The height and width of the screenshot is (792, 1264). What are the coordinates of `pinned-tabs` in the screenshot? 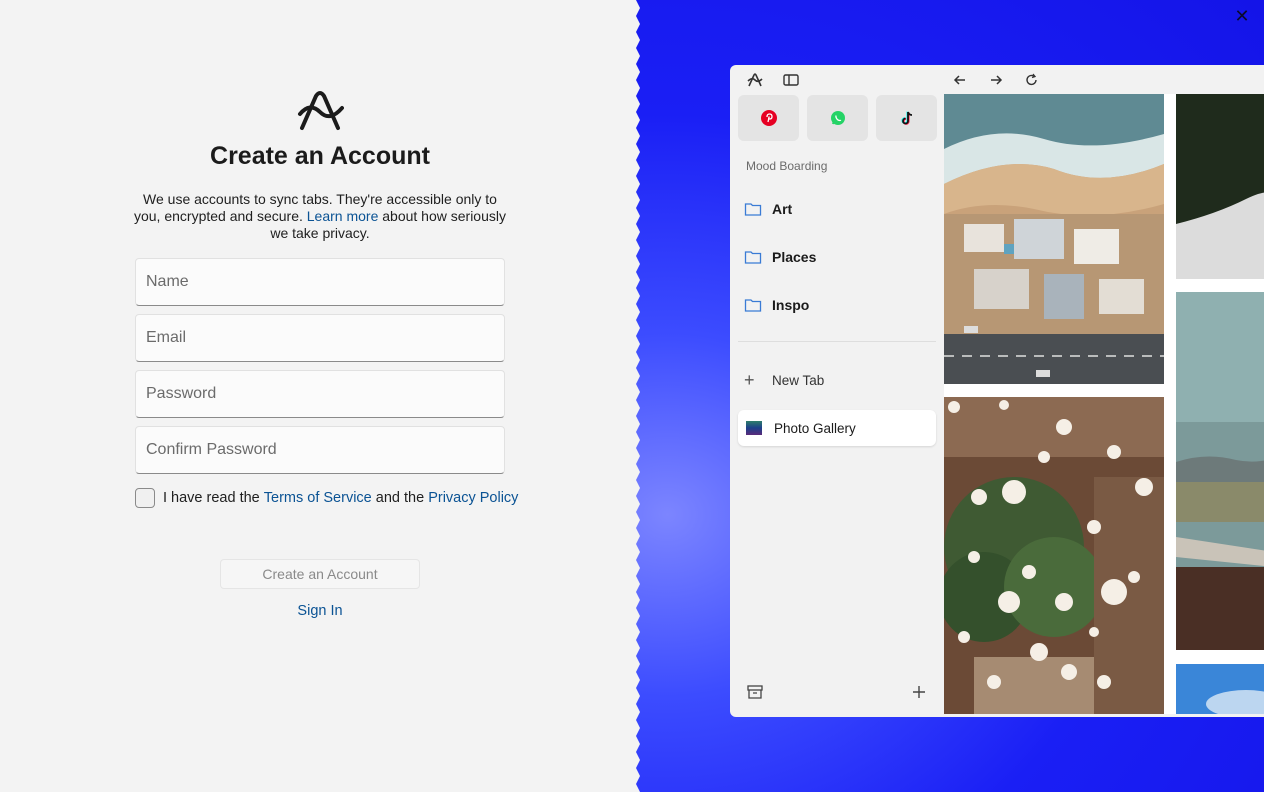 It's located at (837, 118).